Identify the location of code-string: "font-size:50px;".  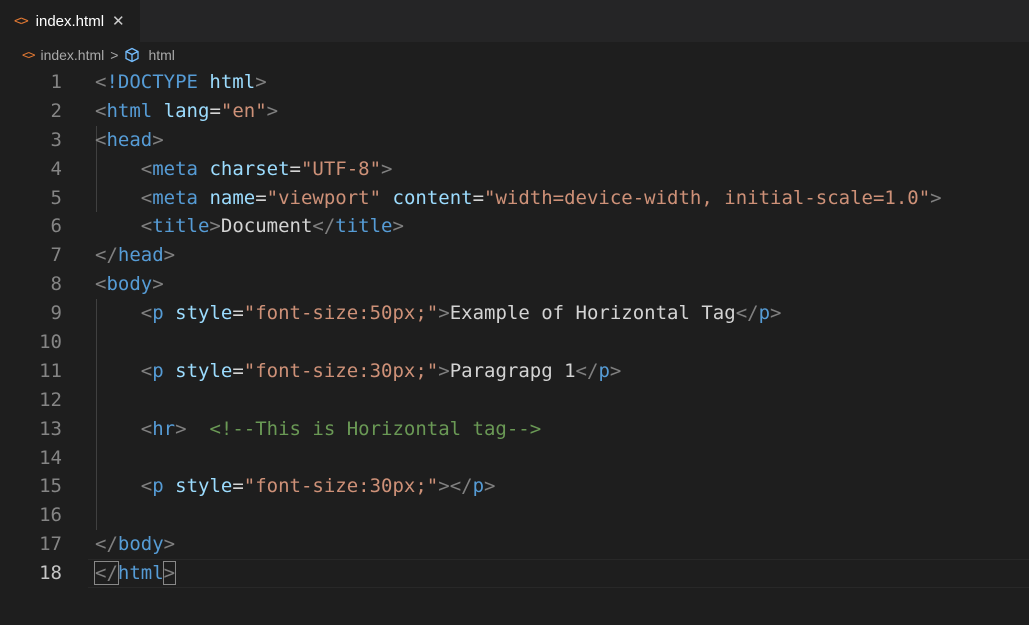
(341, 313).